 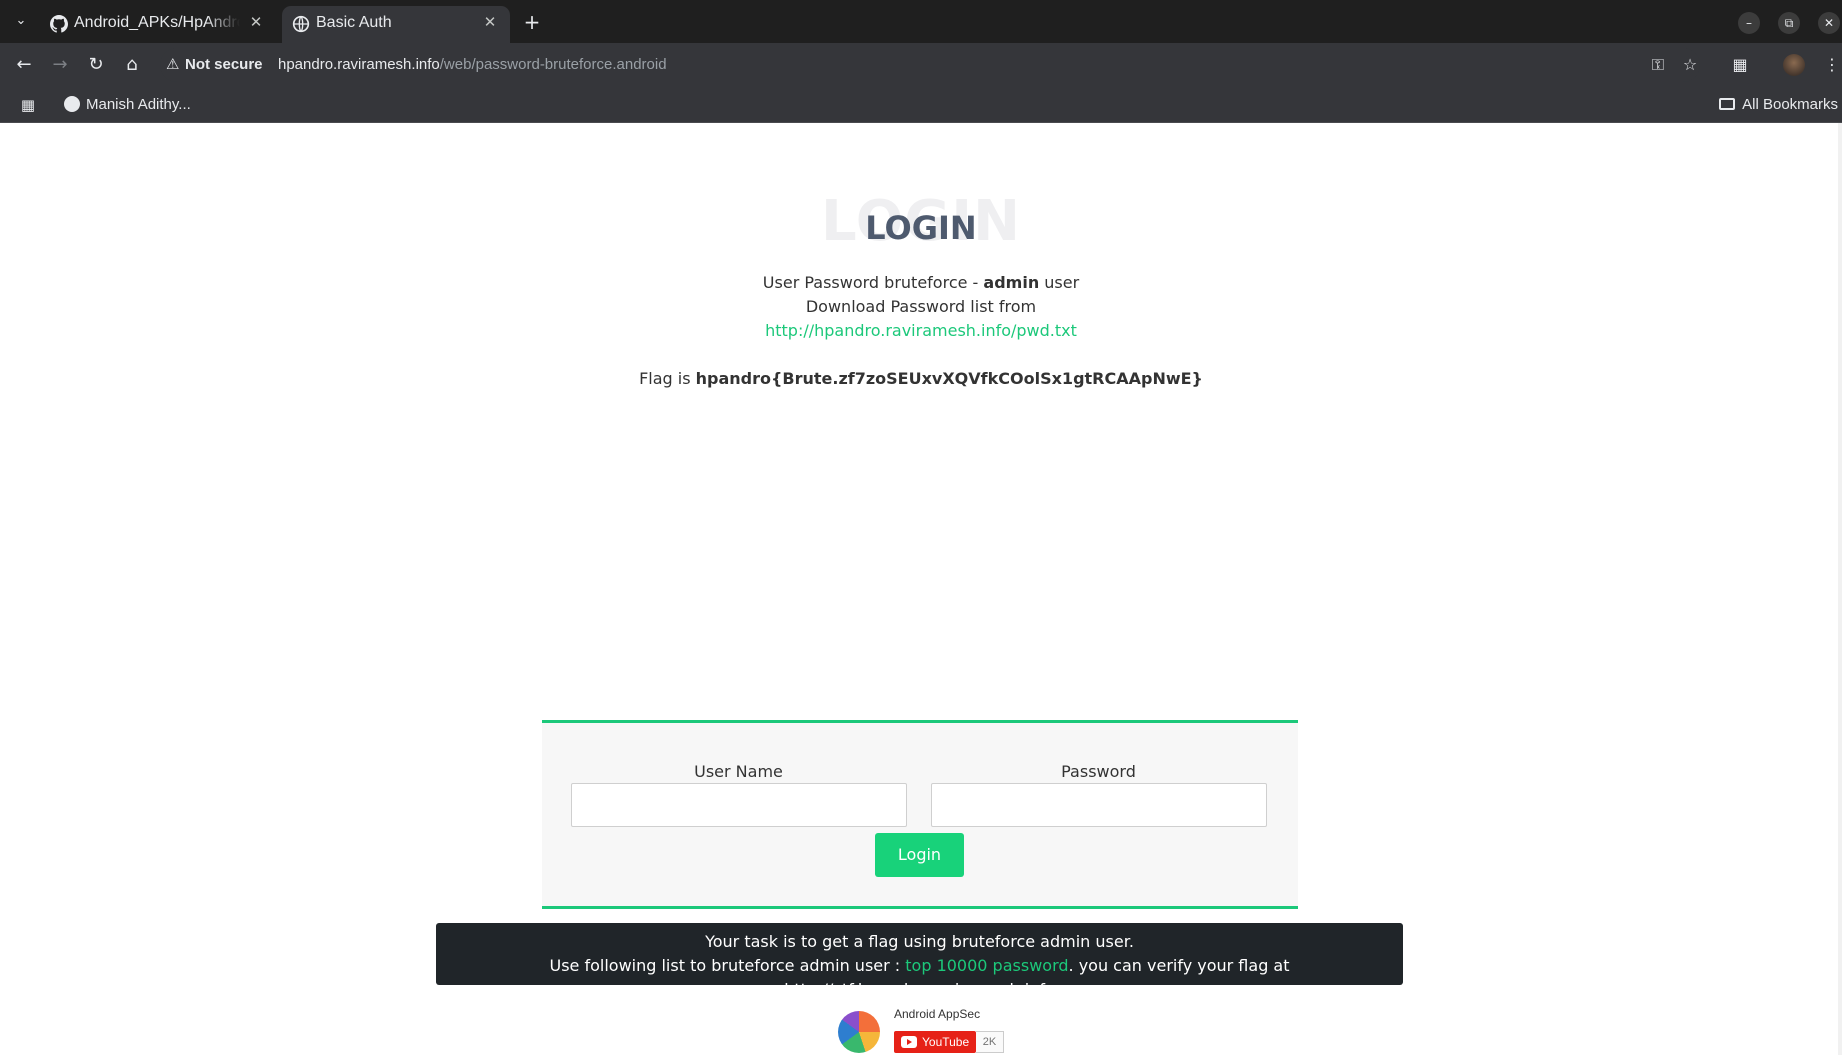 I want to click on new-tab-button: +, so click(x=532, y=23).